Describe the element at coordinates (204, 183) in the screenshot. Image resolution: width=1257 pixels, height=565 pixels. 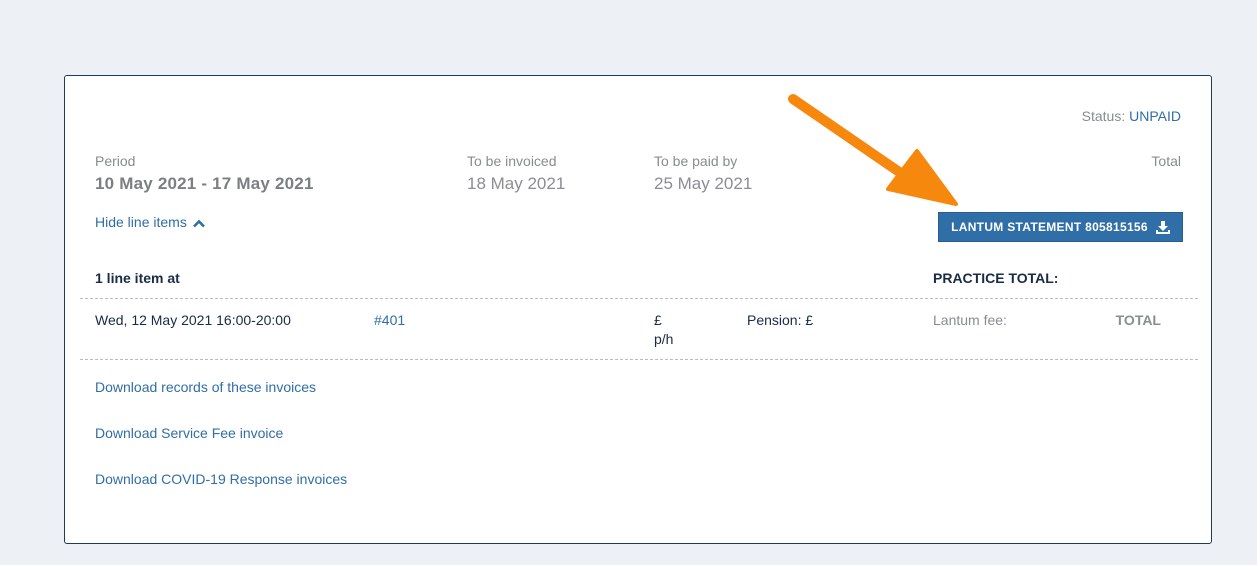
I see `period-value: 10 May 2021 - 17 May 2021` at that location.